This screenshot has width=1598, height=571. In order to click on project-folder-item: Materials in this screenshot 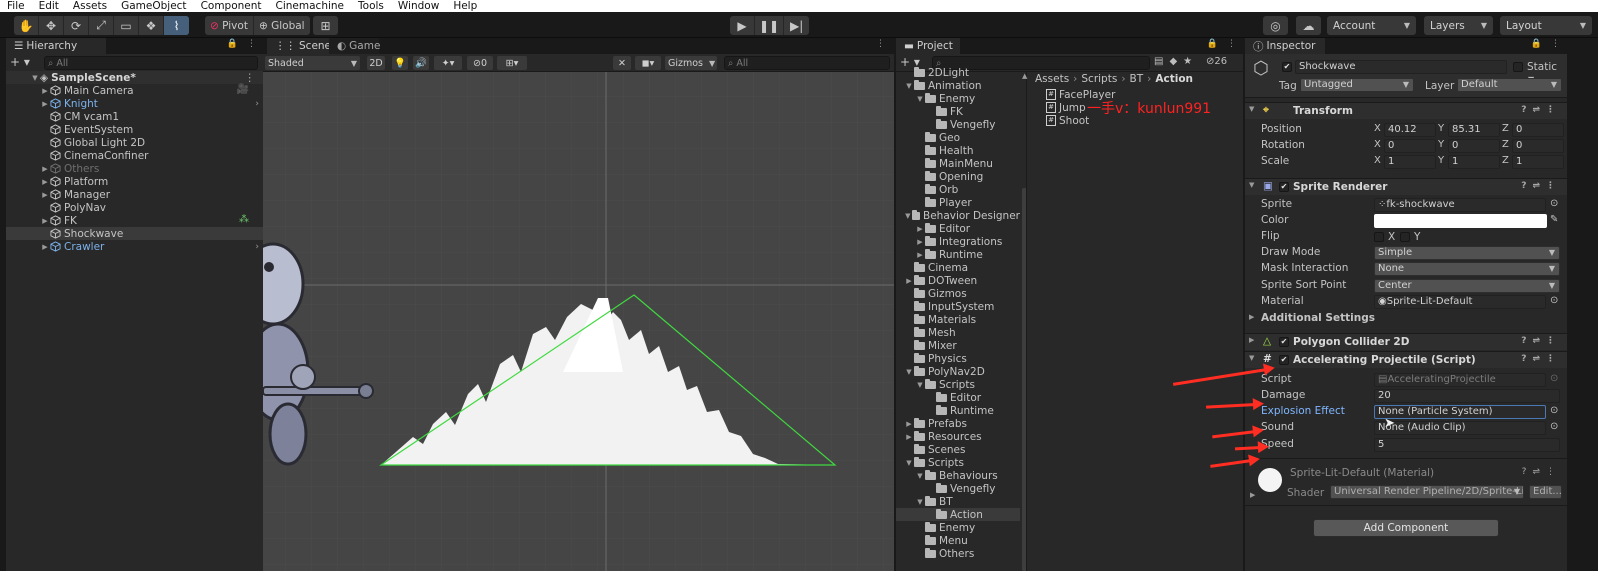, I will do `click(958, 319)`.